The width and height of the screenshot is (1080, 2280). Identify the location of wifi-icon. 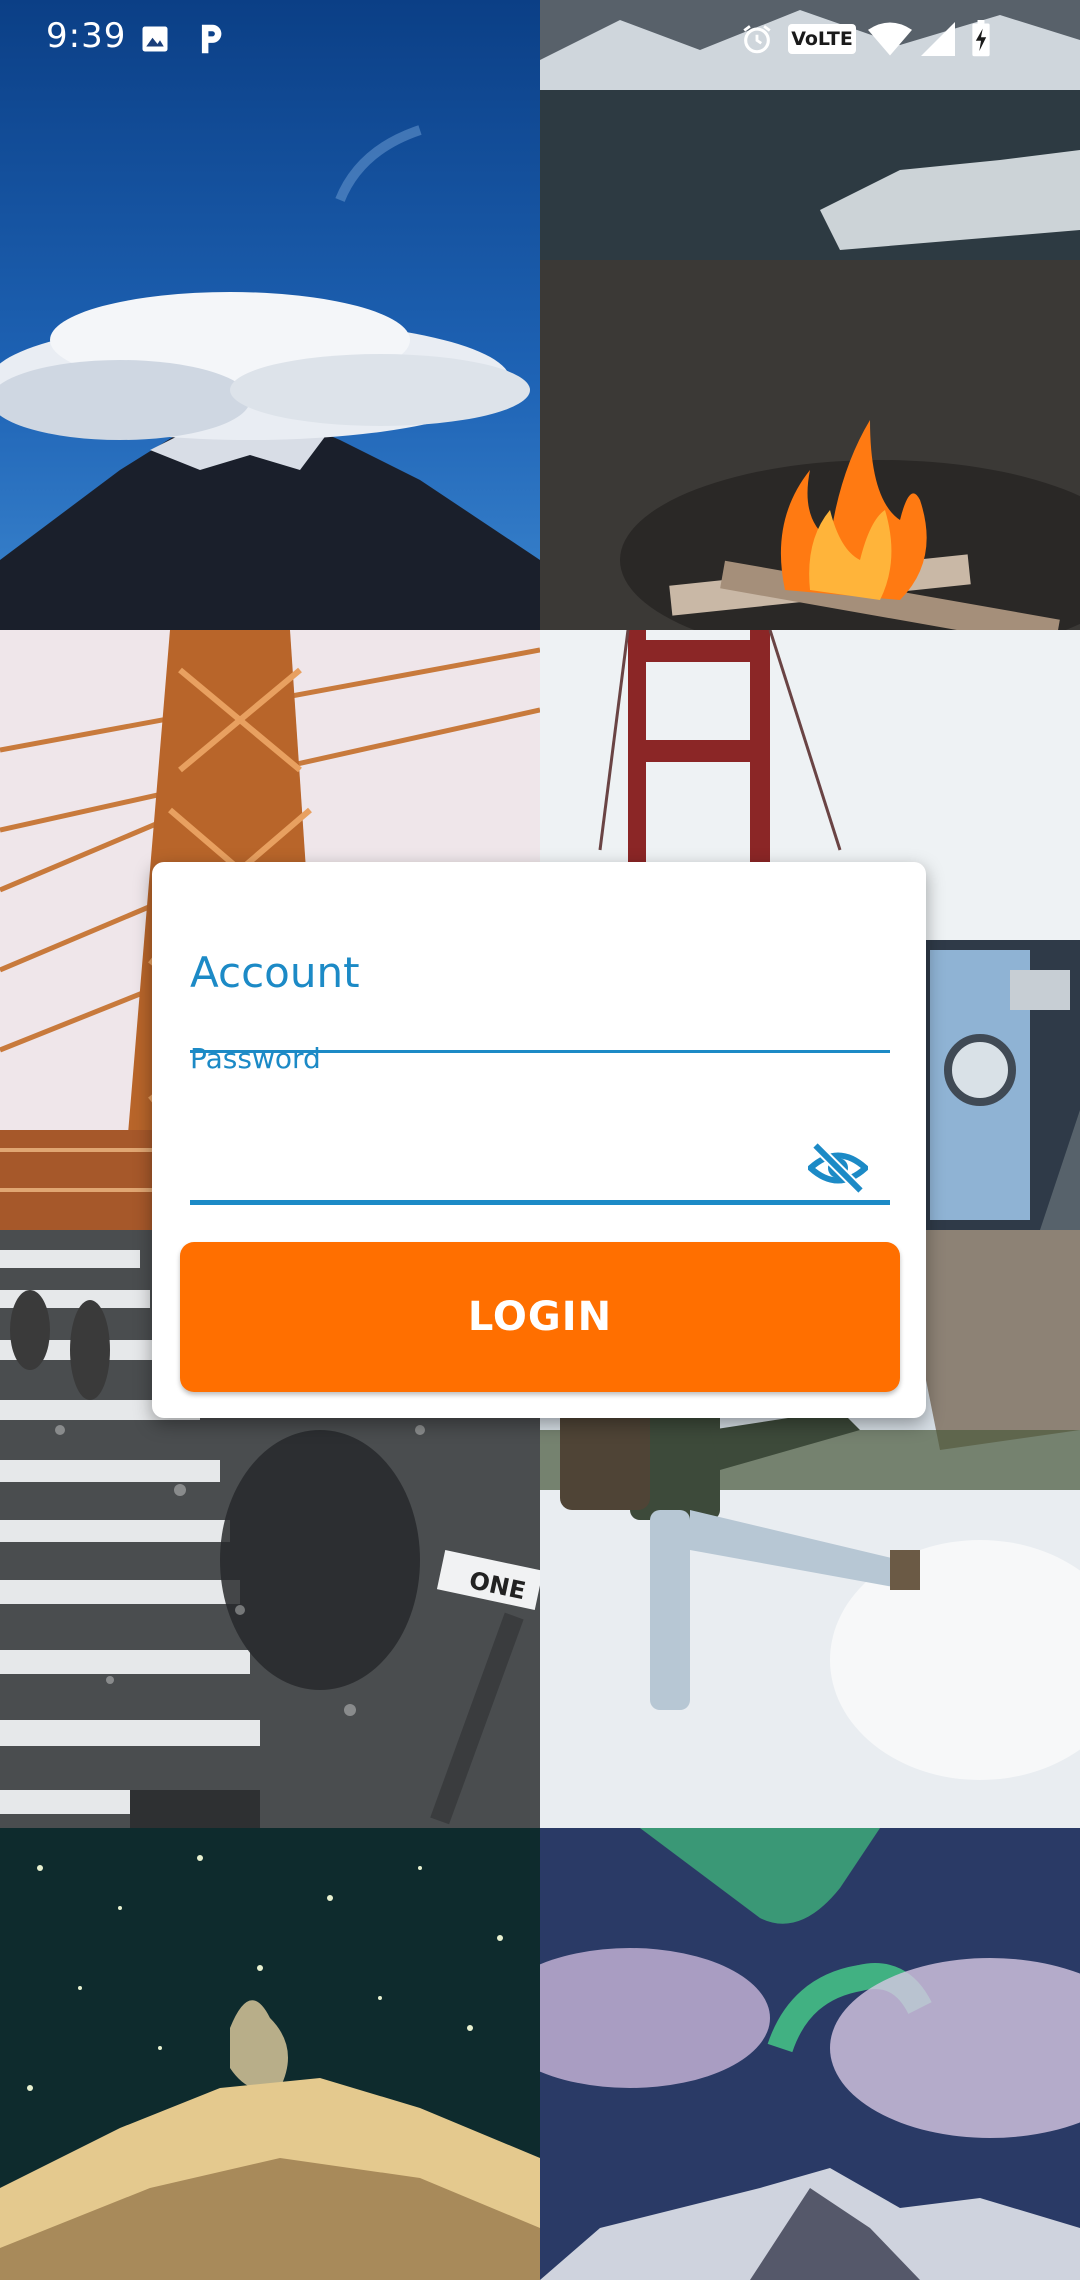
(890, 39).